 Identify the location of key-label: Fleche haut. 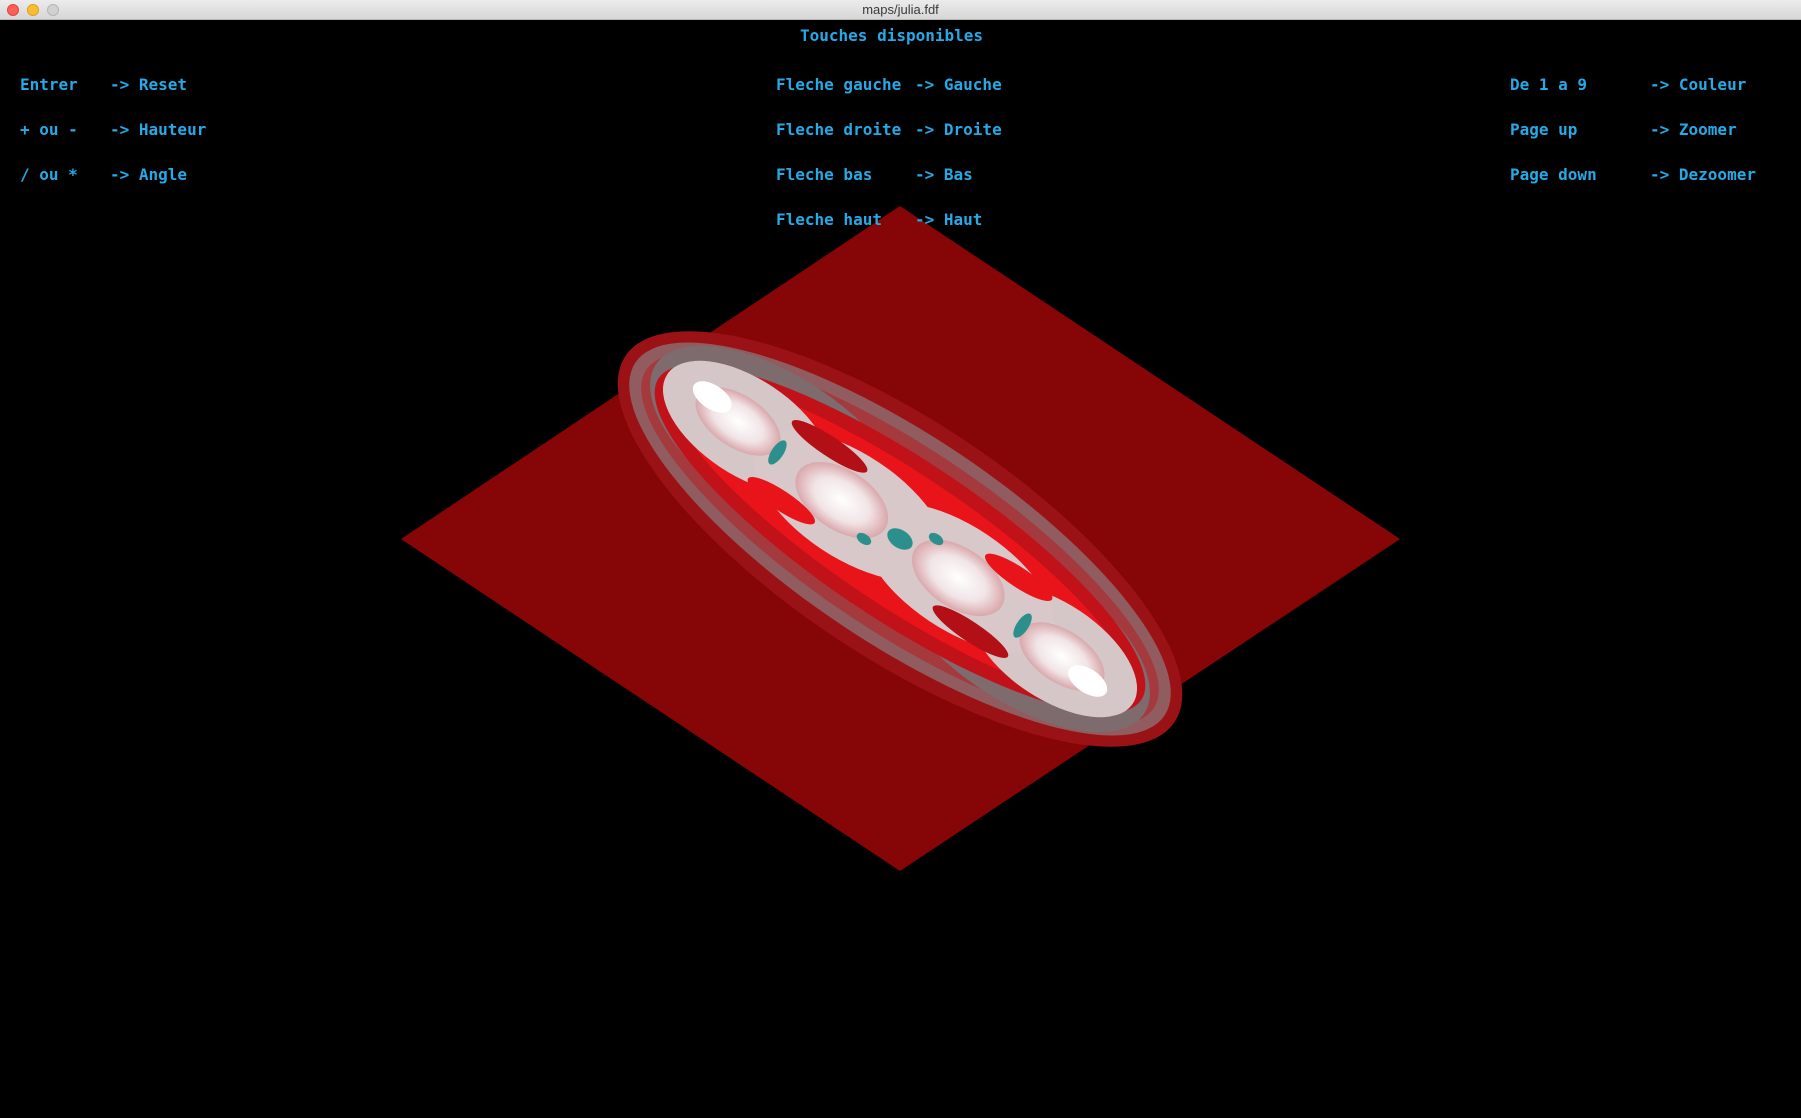
(829, 219).